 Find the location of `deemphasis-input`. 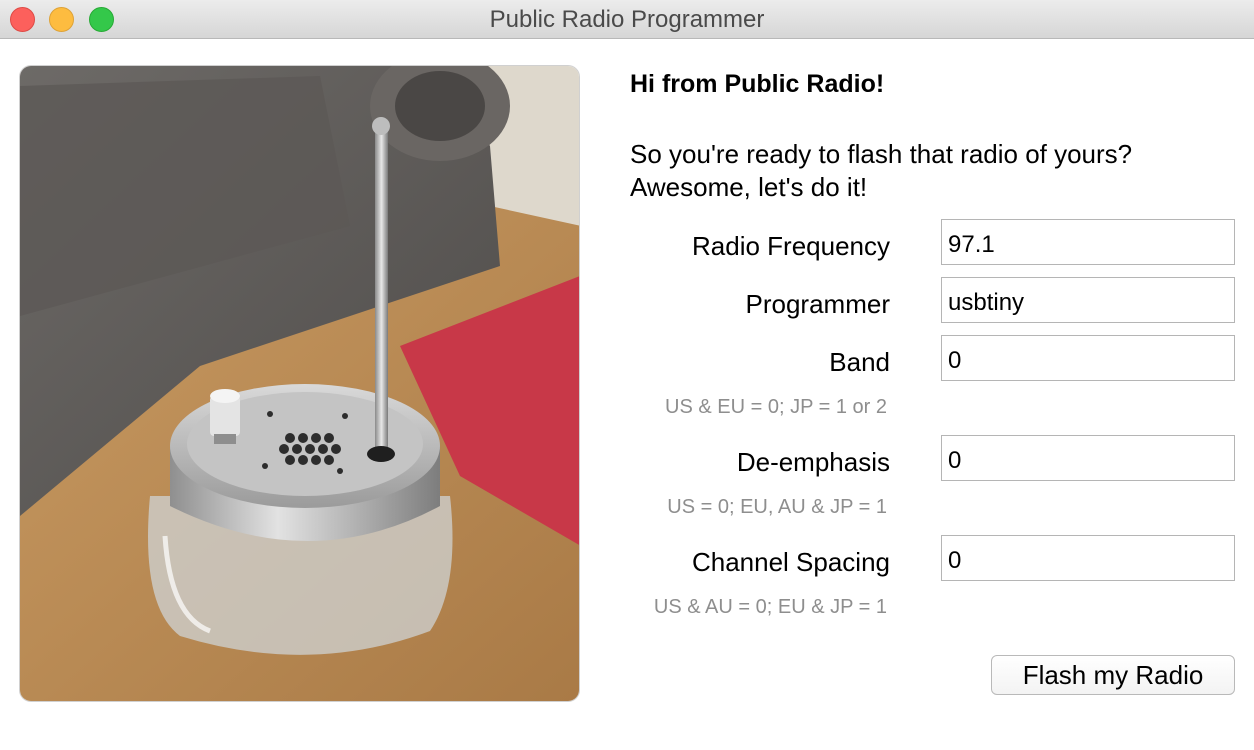

deemphasis-input is located at coordinates (1088, 458).